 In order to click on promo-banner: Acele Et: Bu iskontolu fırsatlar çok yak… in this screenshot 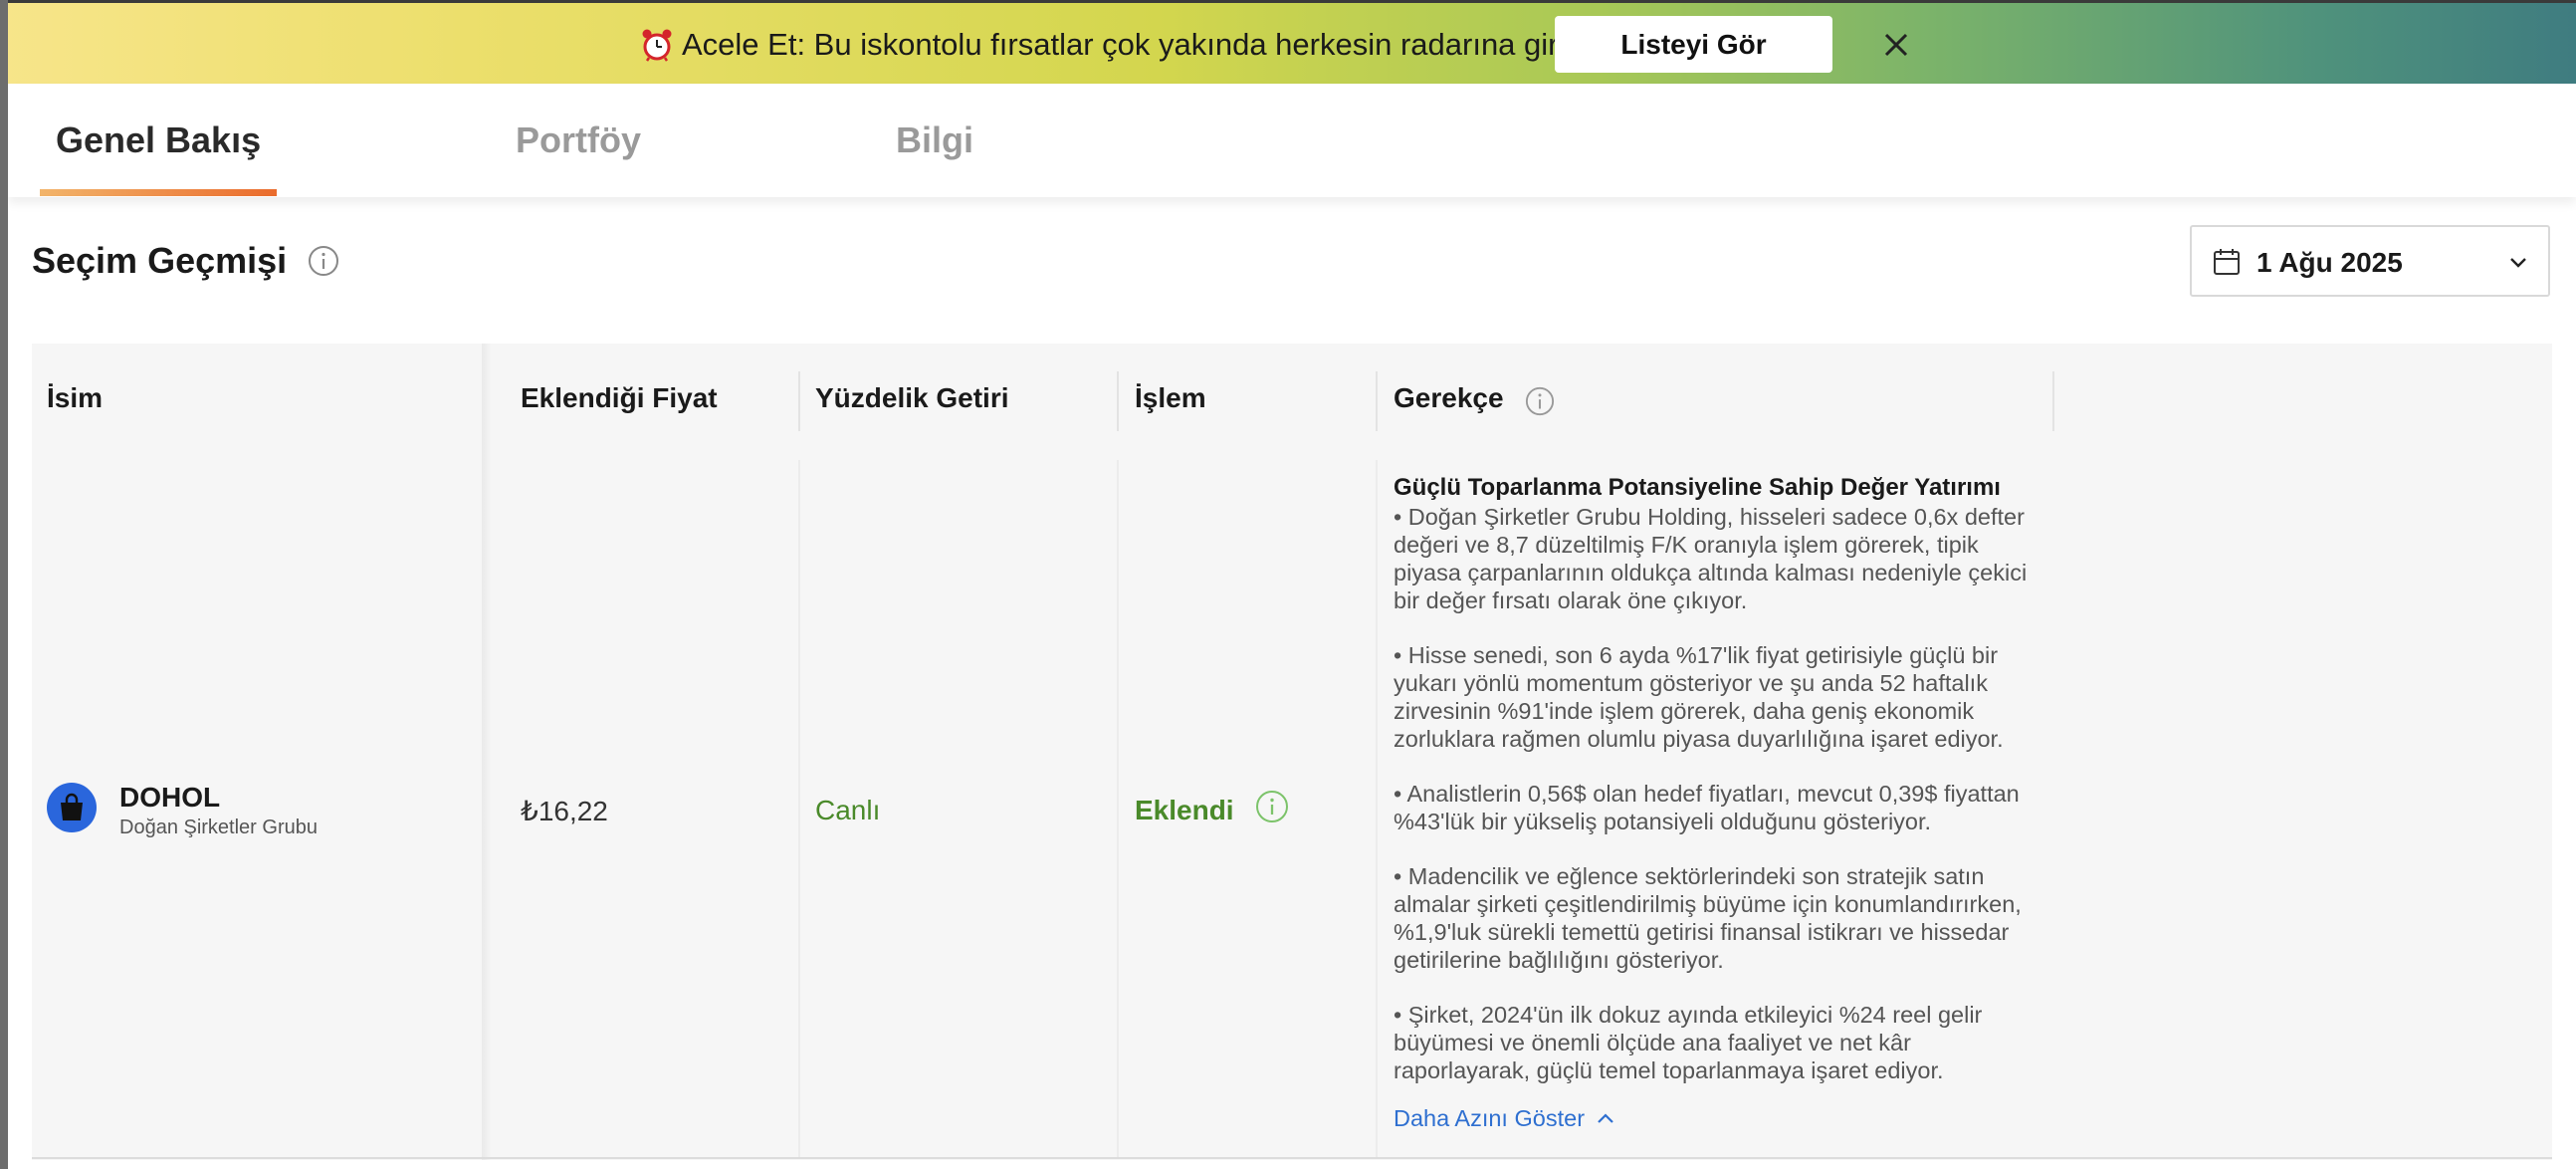, I will do `click(1288, 42)`.